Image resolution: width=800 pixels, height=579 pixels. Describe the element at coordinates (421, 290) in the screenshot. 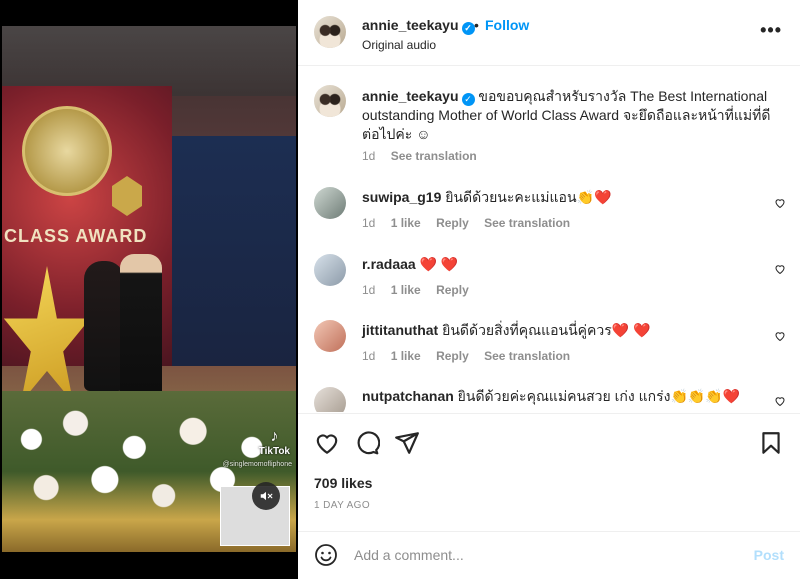

I see `comment-meta: 1d 1 like Reply` at that location.